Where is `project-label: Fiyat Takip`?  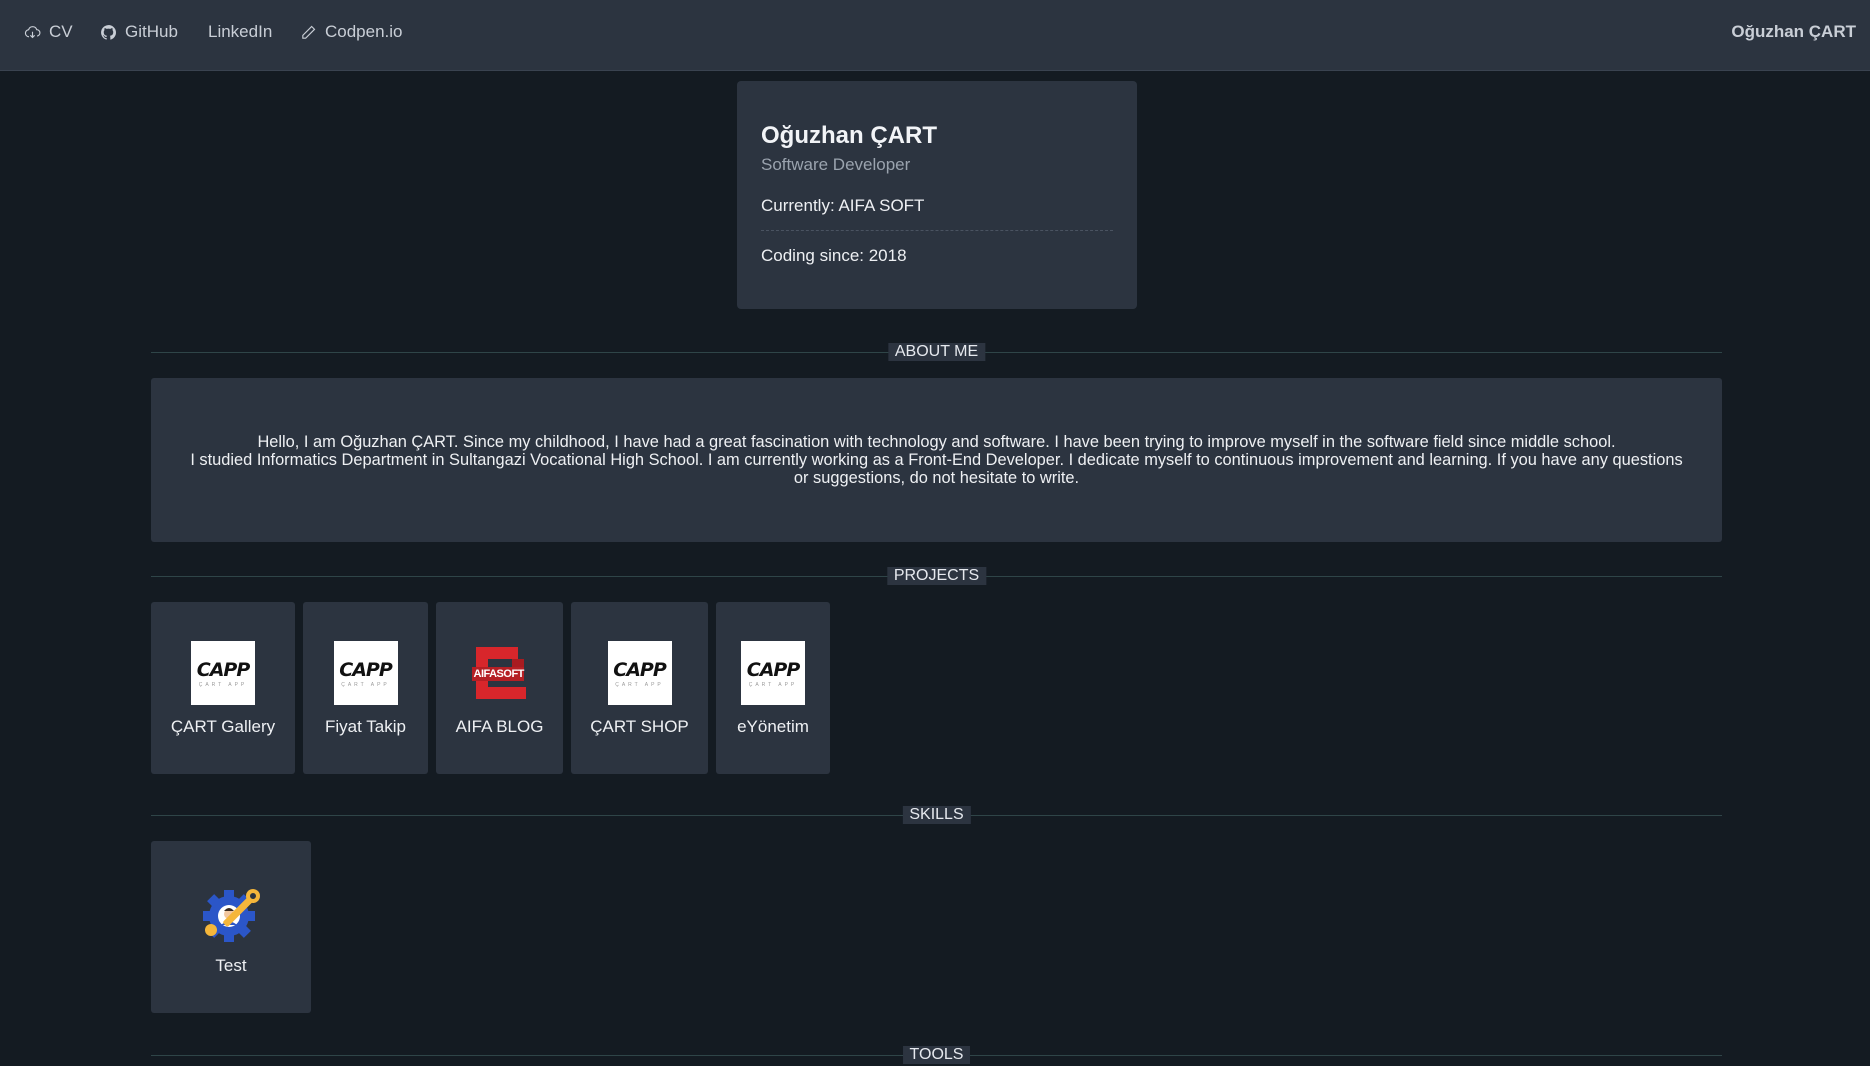
project-label: Fiyat Takip is located at coordinates (365, 726).